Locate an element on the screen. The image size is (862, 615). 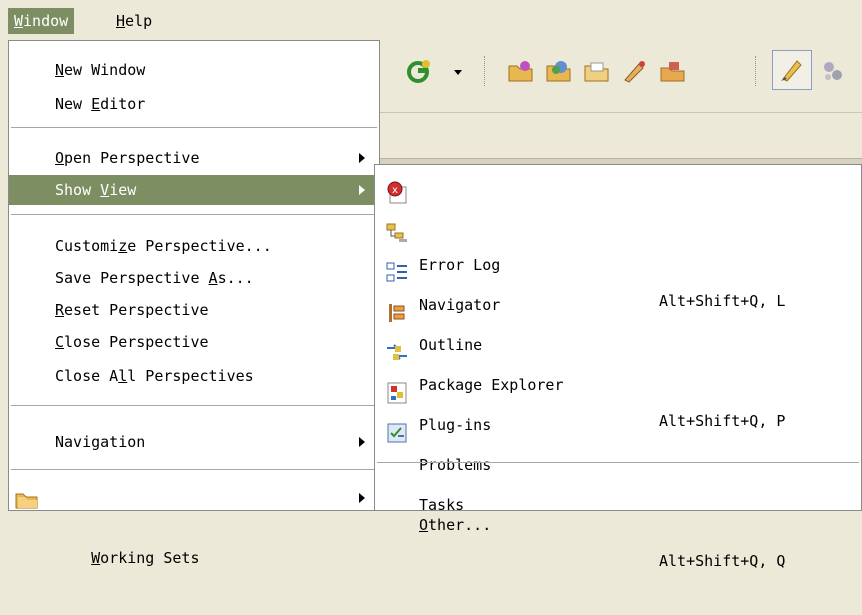
open-type-icon is located at coordinates (521, 71).